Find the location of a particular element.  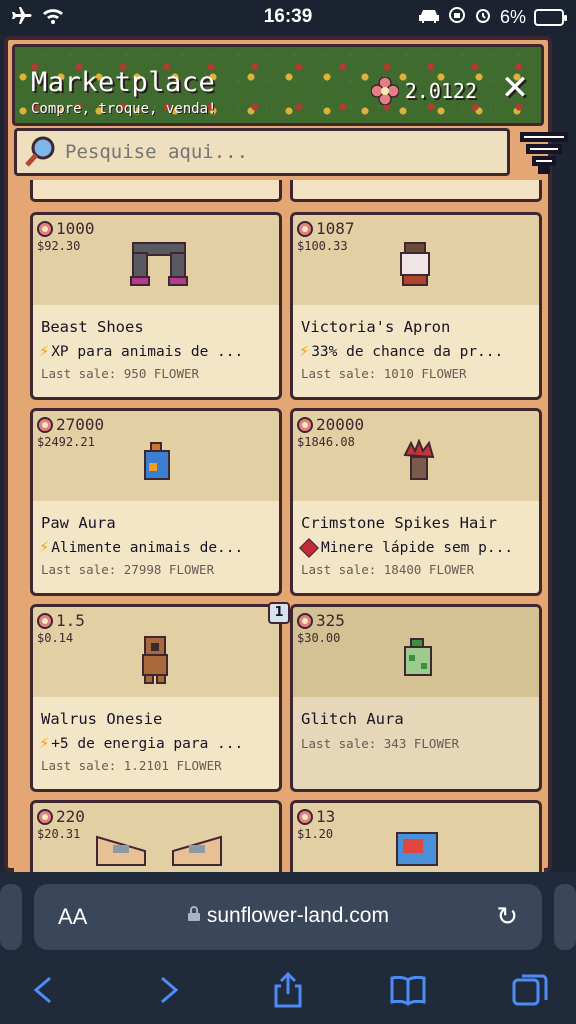

listing-card: 220 $20.31 is located at coordinates (156, 840).